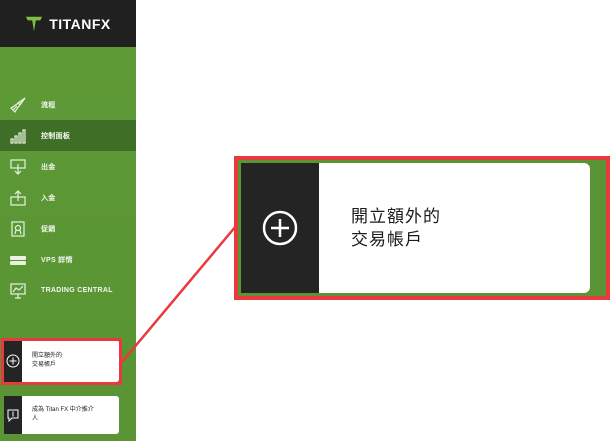 Image resolution: width=616 pixels, height=441 pixels. I want to click on sidebar-item-vps: VPS 詳情, so click(68, 259).